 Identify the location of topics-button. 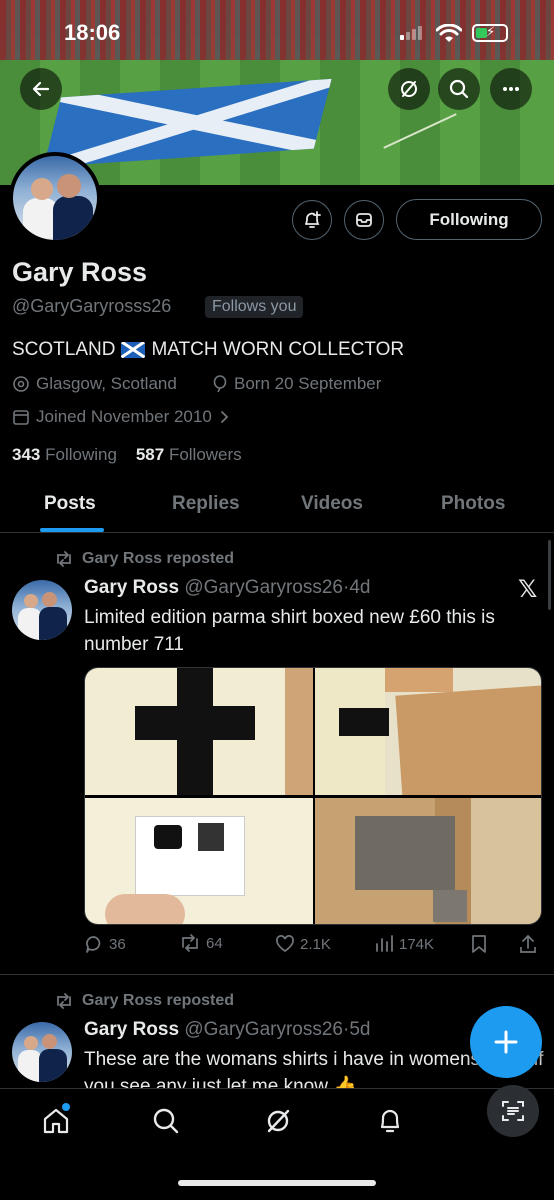
(409, 89).